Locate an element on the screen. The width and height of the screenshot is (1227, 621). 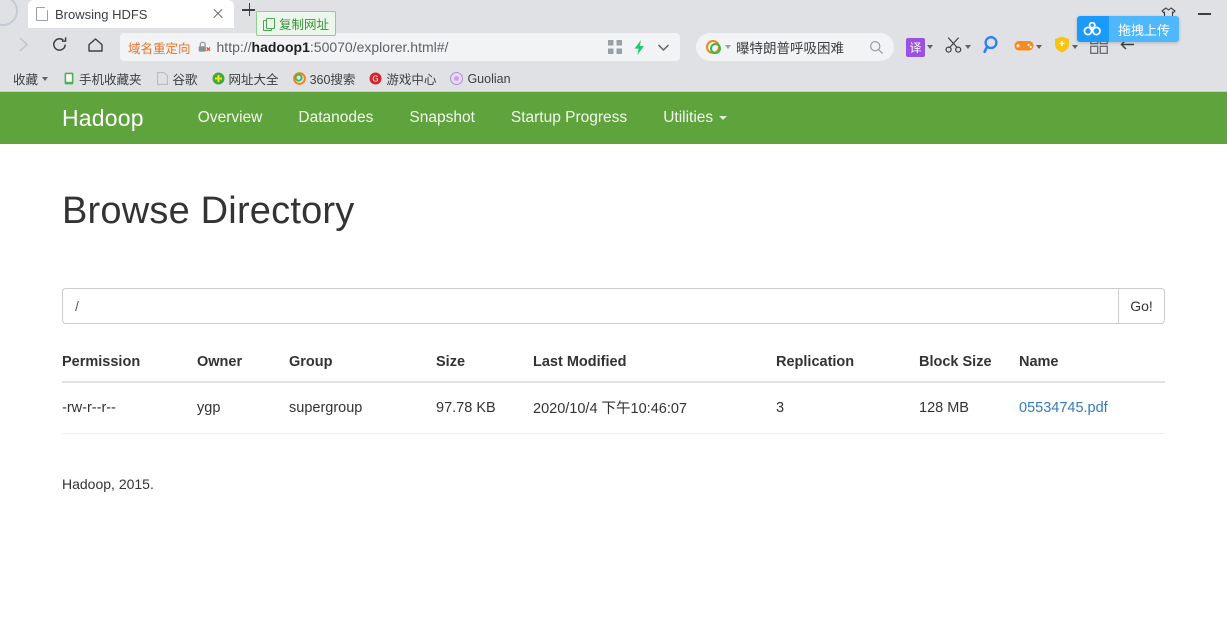
security-shield-button is located at coordinates (1066, 47).